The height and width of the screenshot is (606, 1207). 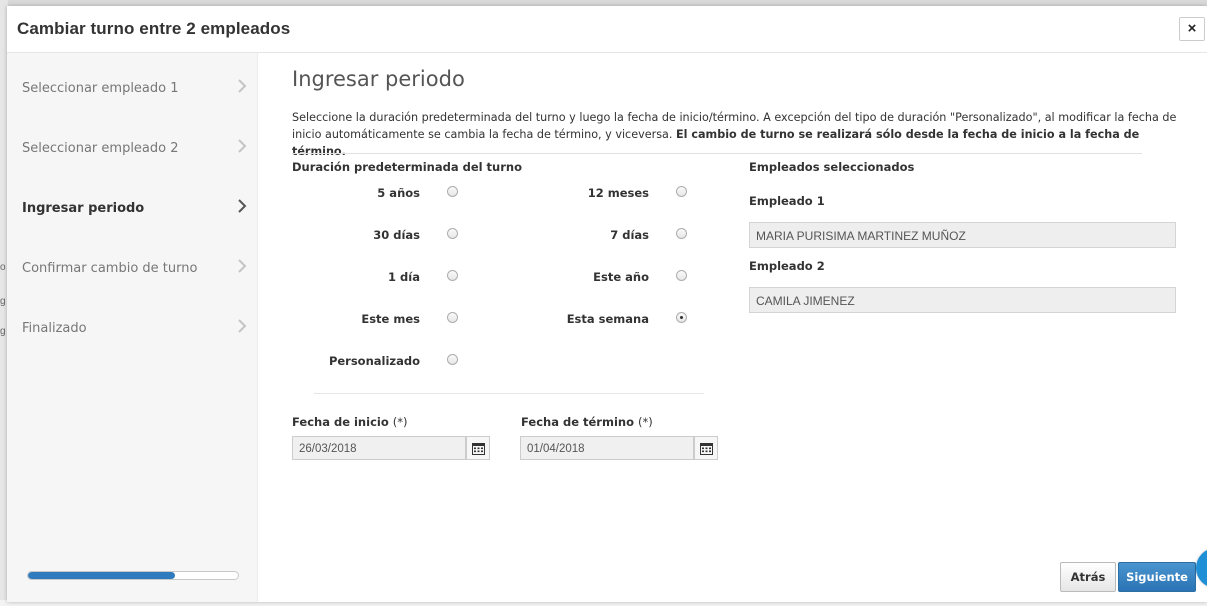 I want to click on end-date-calendar-button, so click(x=706, y=448).